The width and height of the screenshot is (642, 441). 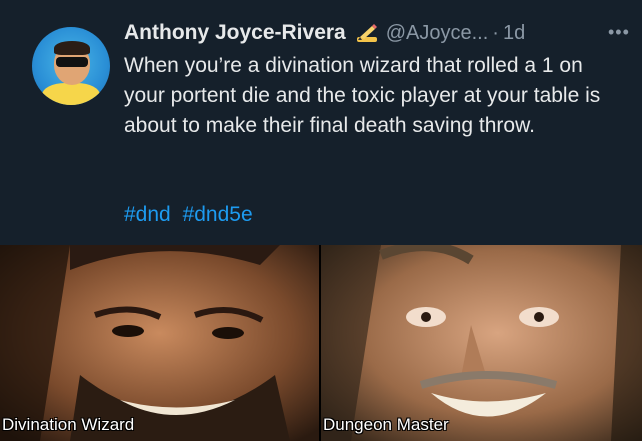 What do you see at coordinates (72, 48) in the screenshot?
I see `avatar-hair` at bounding box center [72, 48].